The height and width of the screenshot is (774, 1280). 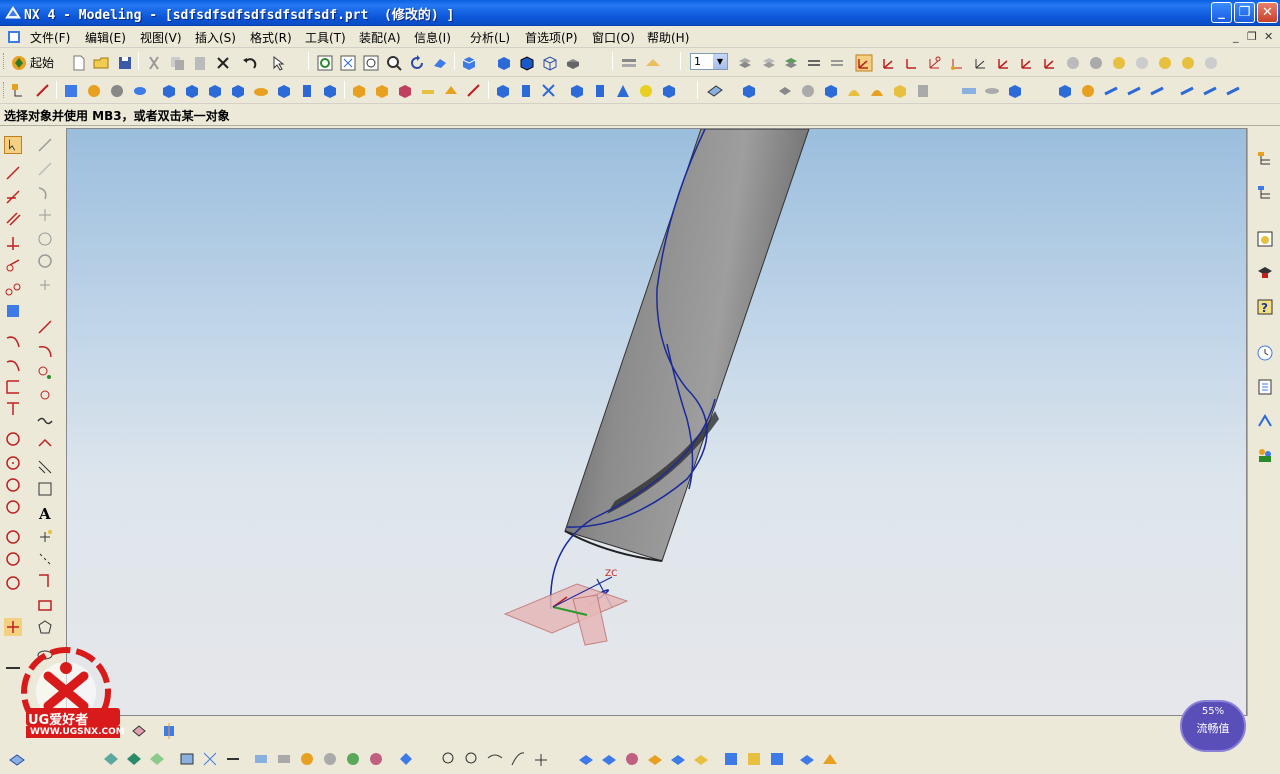 I want to click on spline-icon, so click(x=45, y=373).